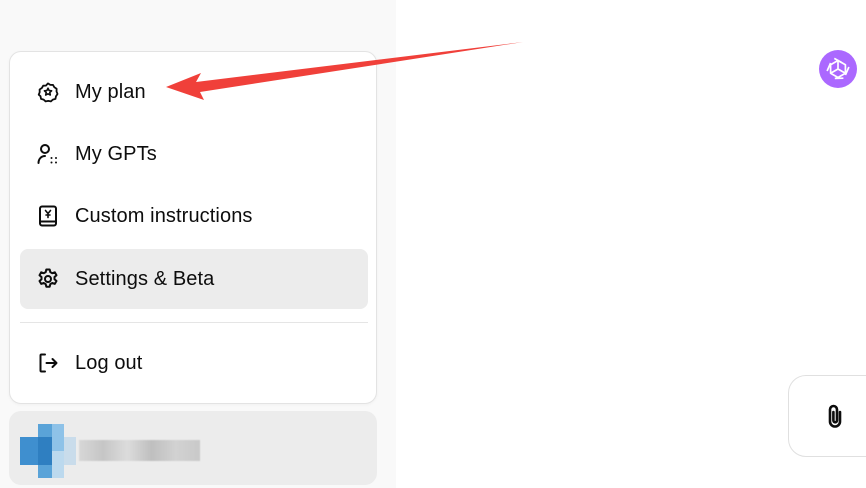 This screenshot has width=866, height=488. Describe the element at coordinates (48, 92) in the screenshot. I see `plan-badge-icon` at that location.